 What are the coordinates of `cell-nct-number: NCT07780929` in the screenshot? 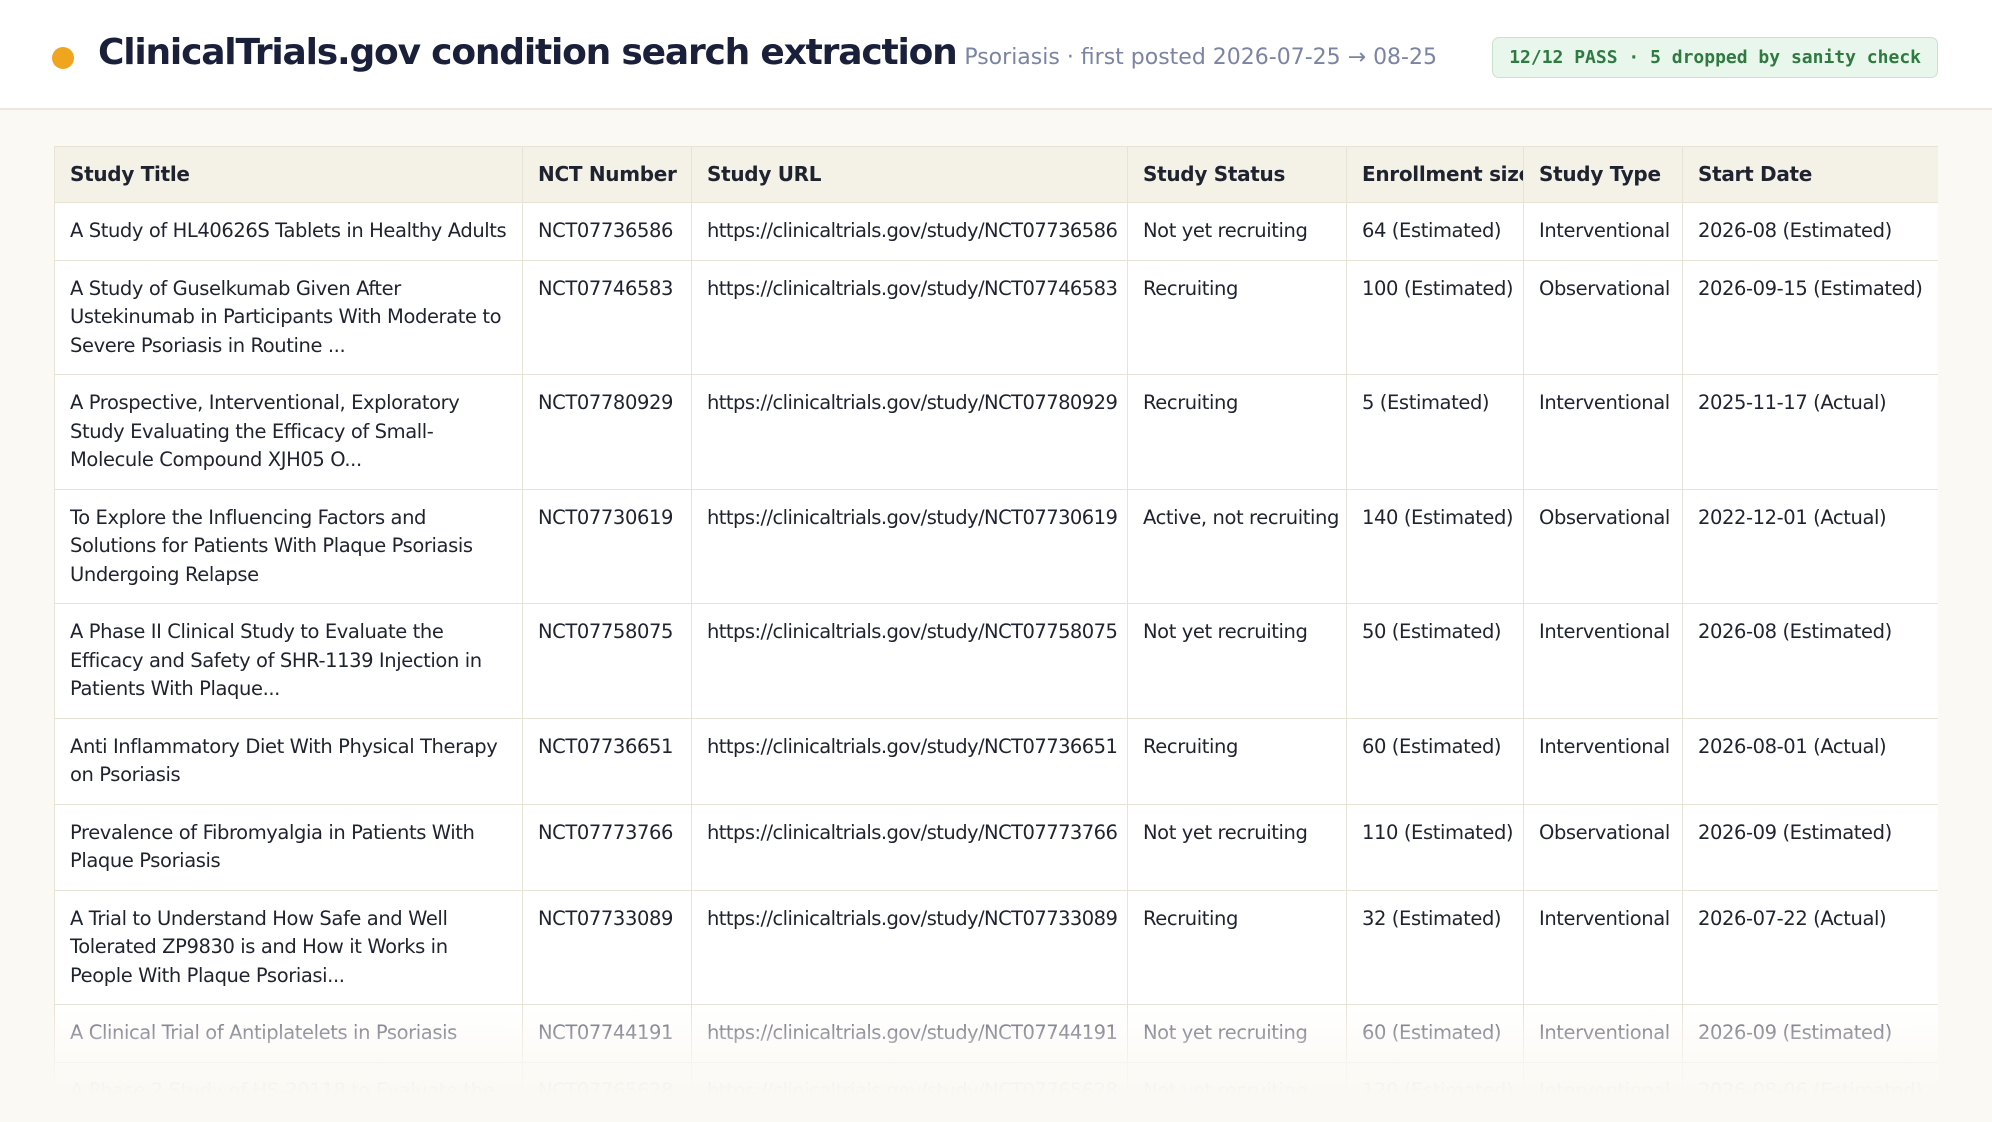 It's located at (607, 432).